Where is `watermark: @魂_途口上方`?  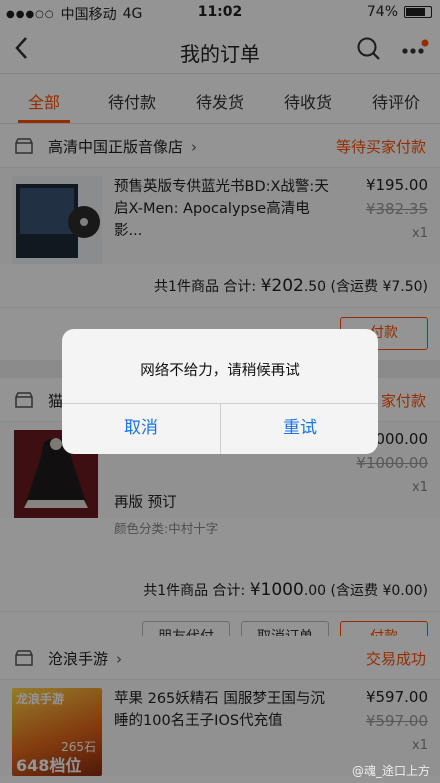 watermark: @魂_途口上方 is located at coordinates (390, 771).